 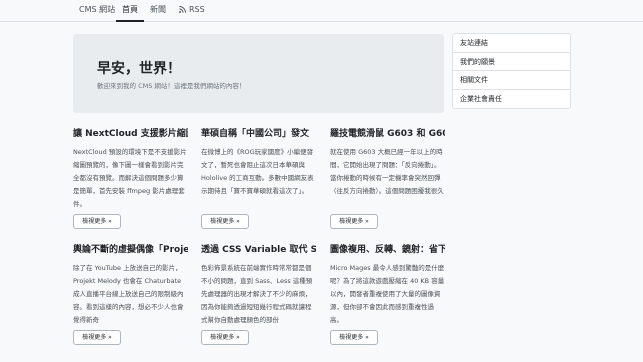 What do you see at coordinates (197, 9) in the screenshot?
I see `nav-rss-label: RSS` at bounding box center [197, 9].